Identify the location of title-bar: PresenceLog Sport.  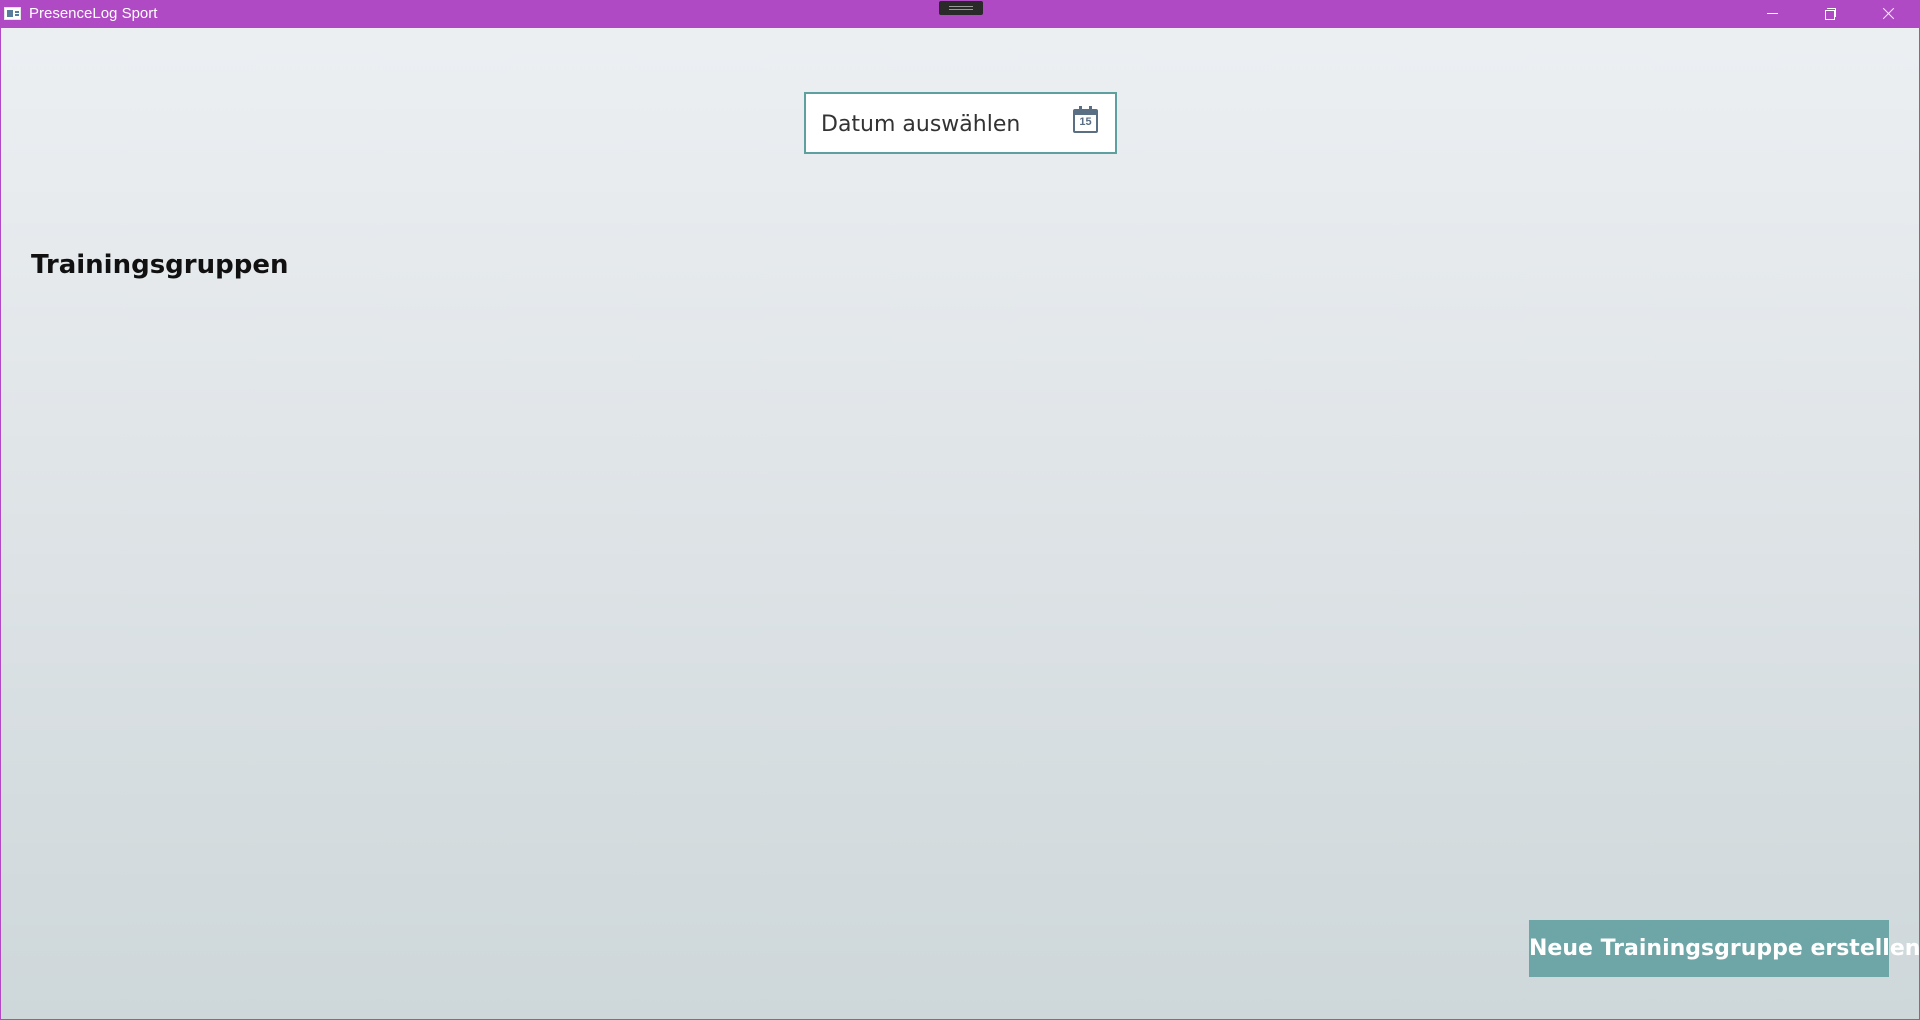
(960, 14).